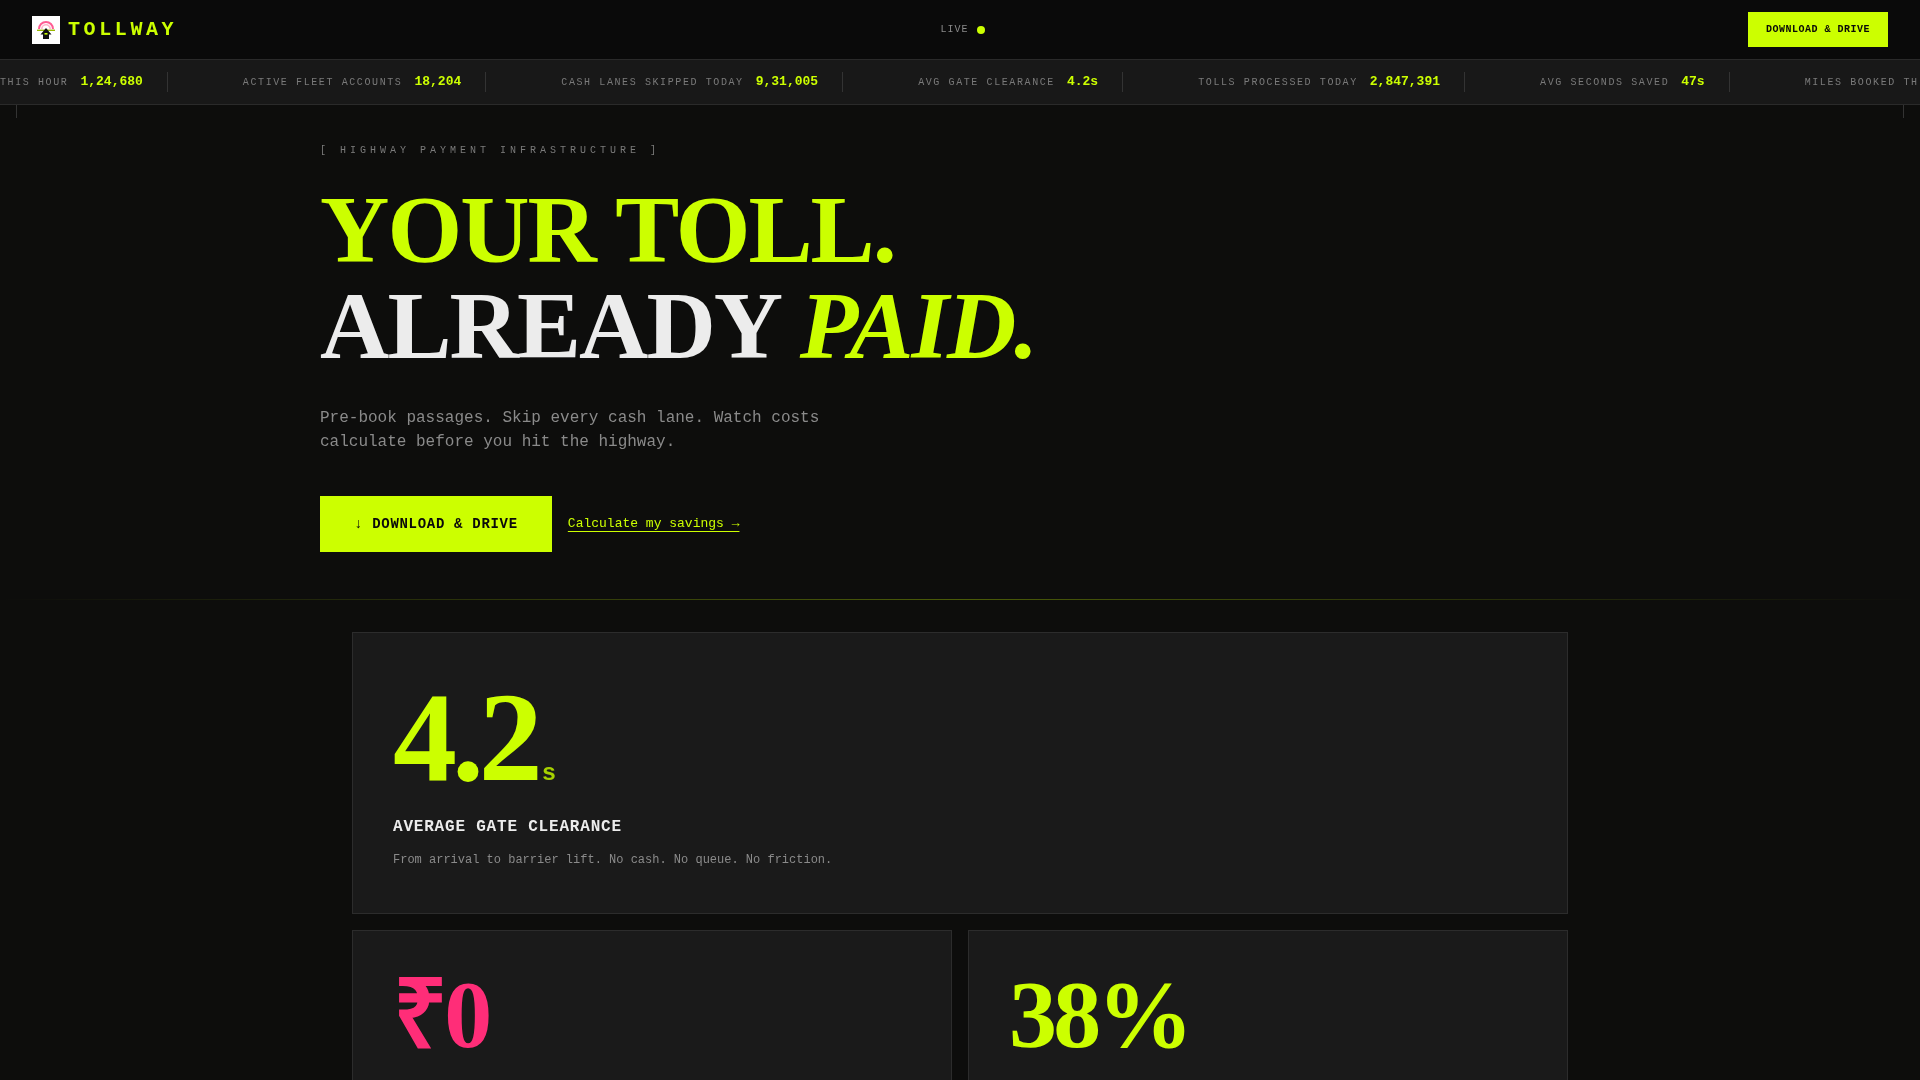  Describe the element at coordinates (46, 29) in the screenshot. I see `logo-icon` at that location.